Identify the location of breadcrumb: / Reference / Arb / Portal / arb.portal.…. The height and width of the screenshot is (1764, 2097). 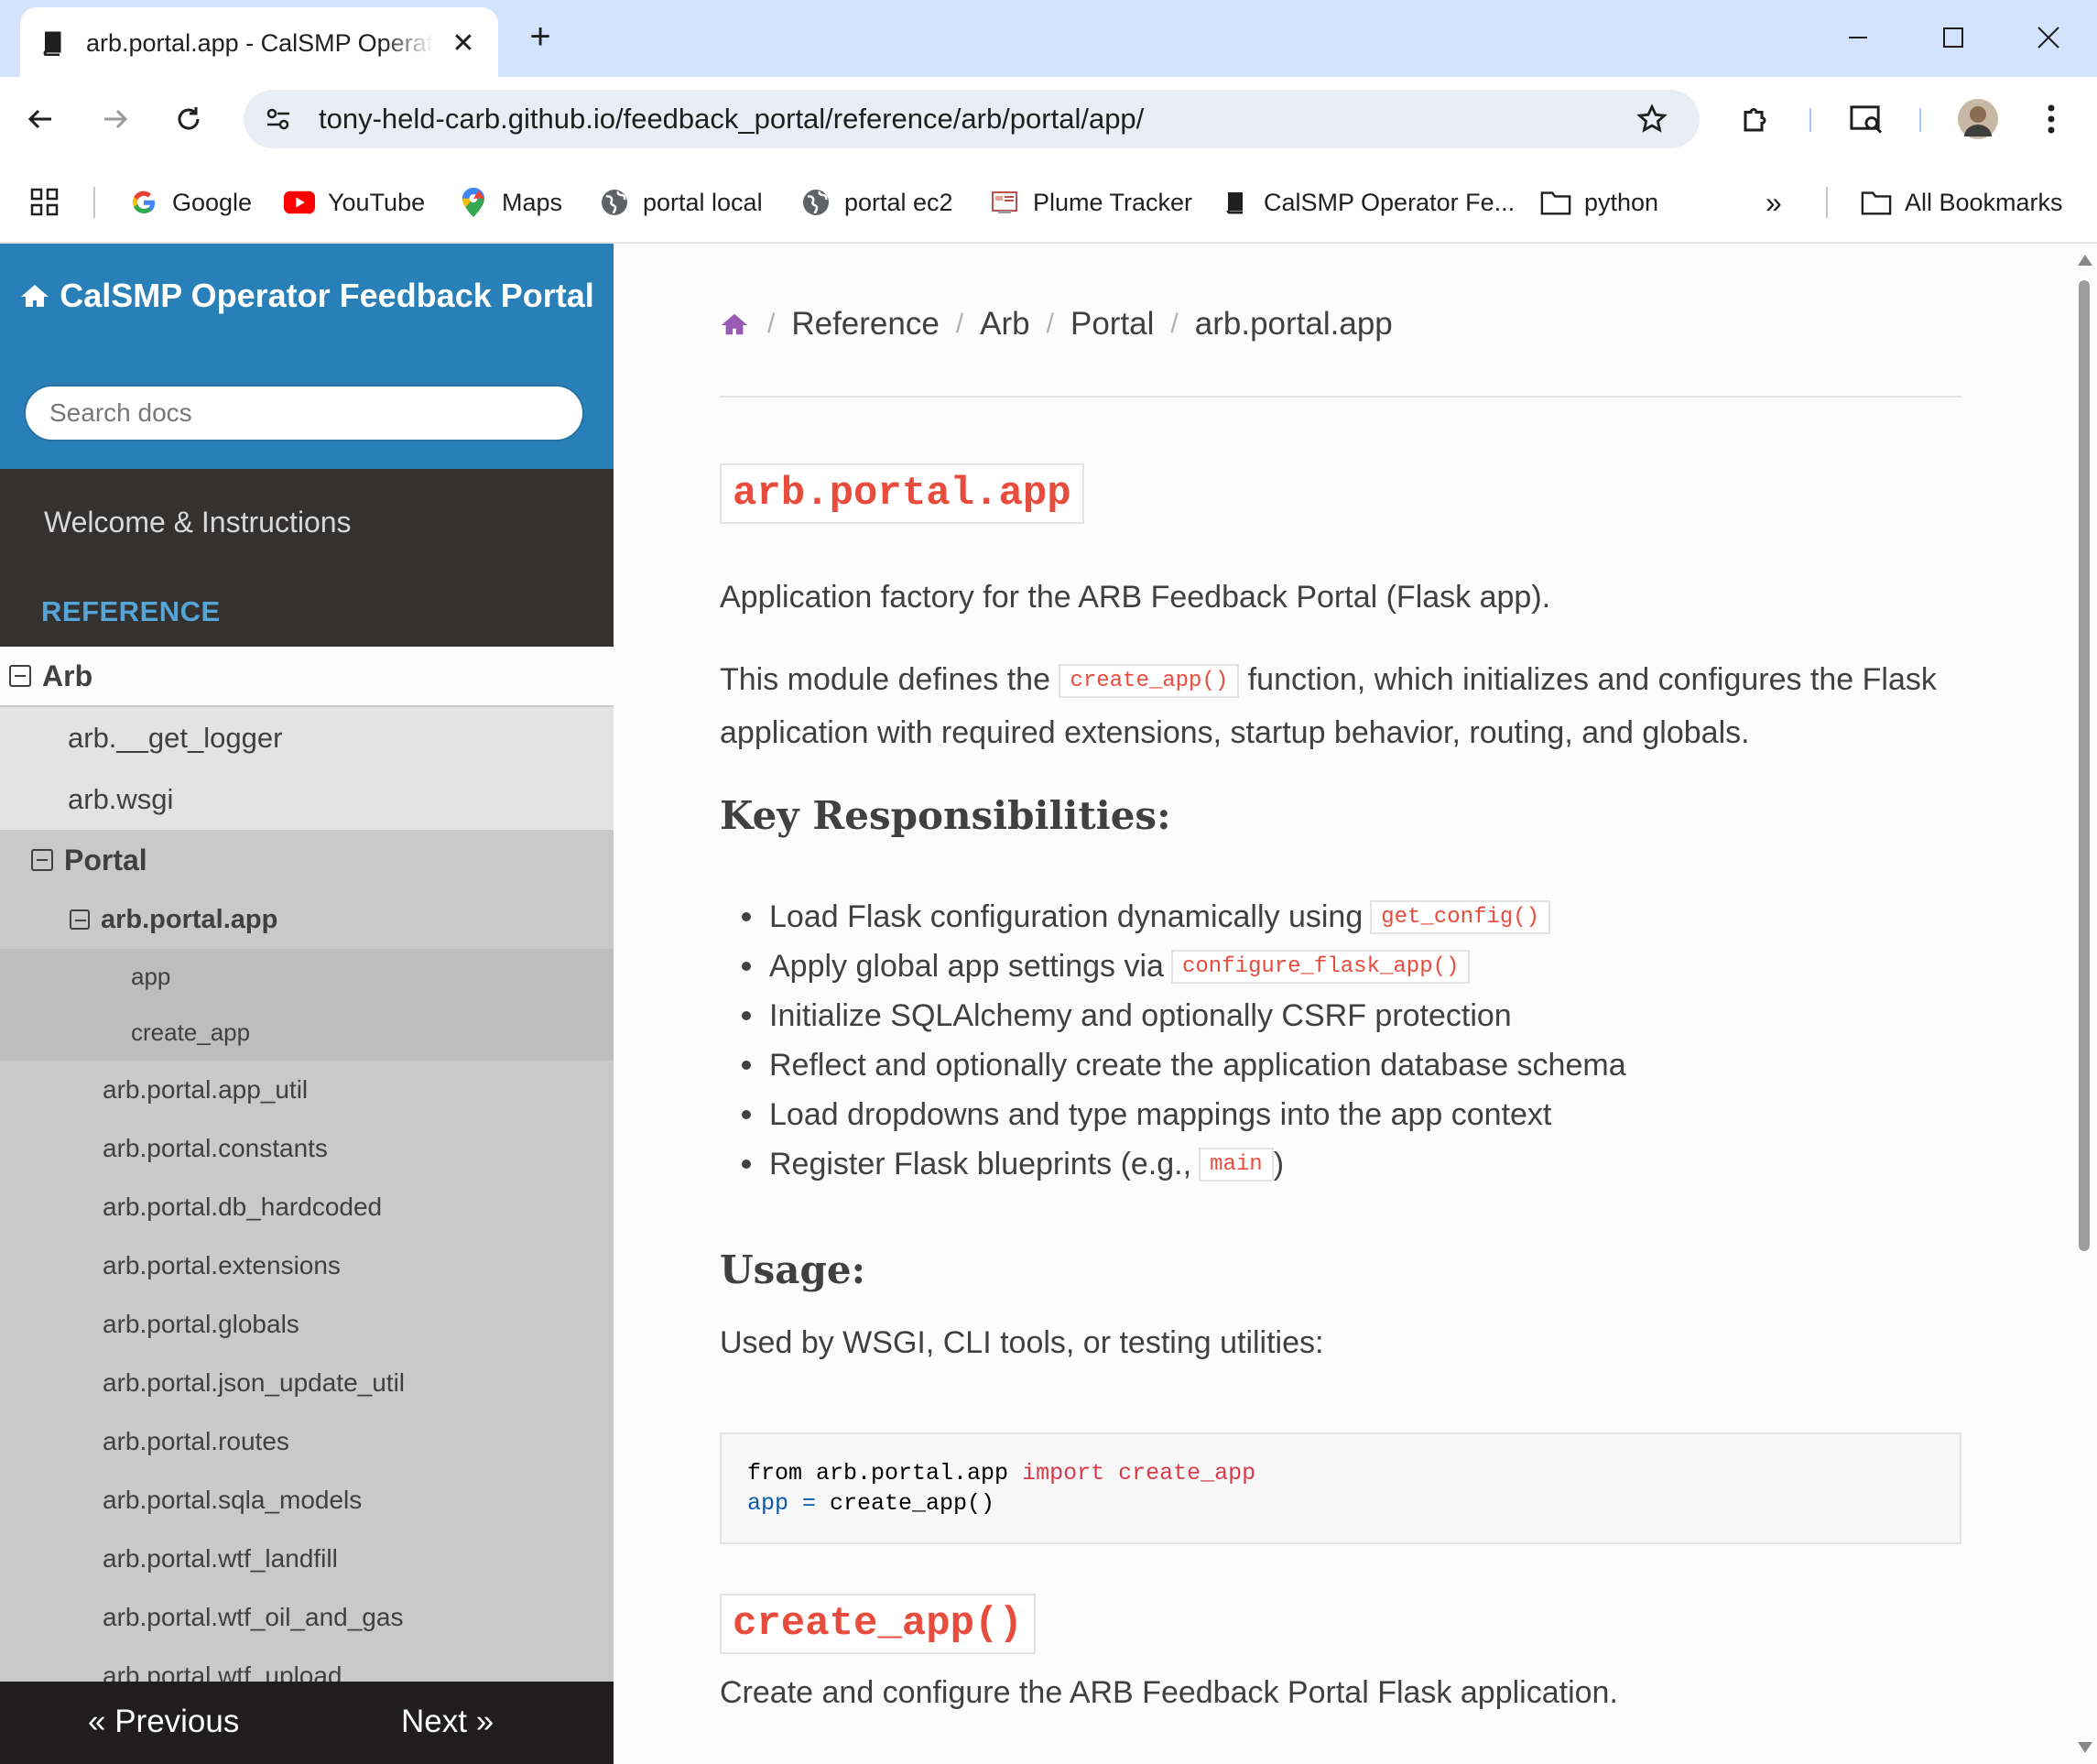
(1056, 324).